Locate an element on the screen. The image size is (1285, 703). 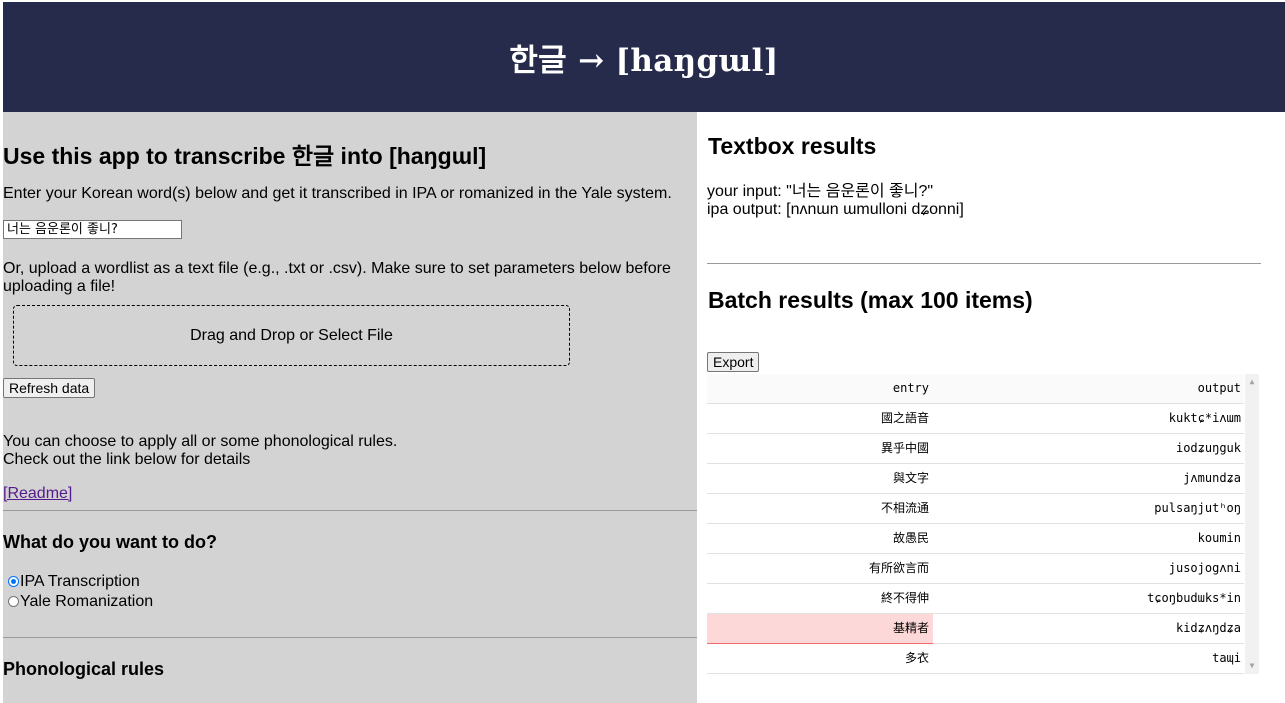
output-cell: tɕoŋbudɯks*in is located at coordinates (1088, 598).